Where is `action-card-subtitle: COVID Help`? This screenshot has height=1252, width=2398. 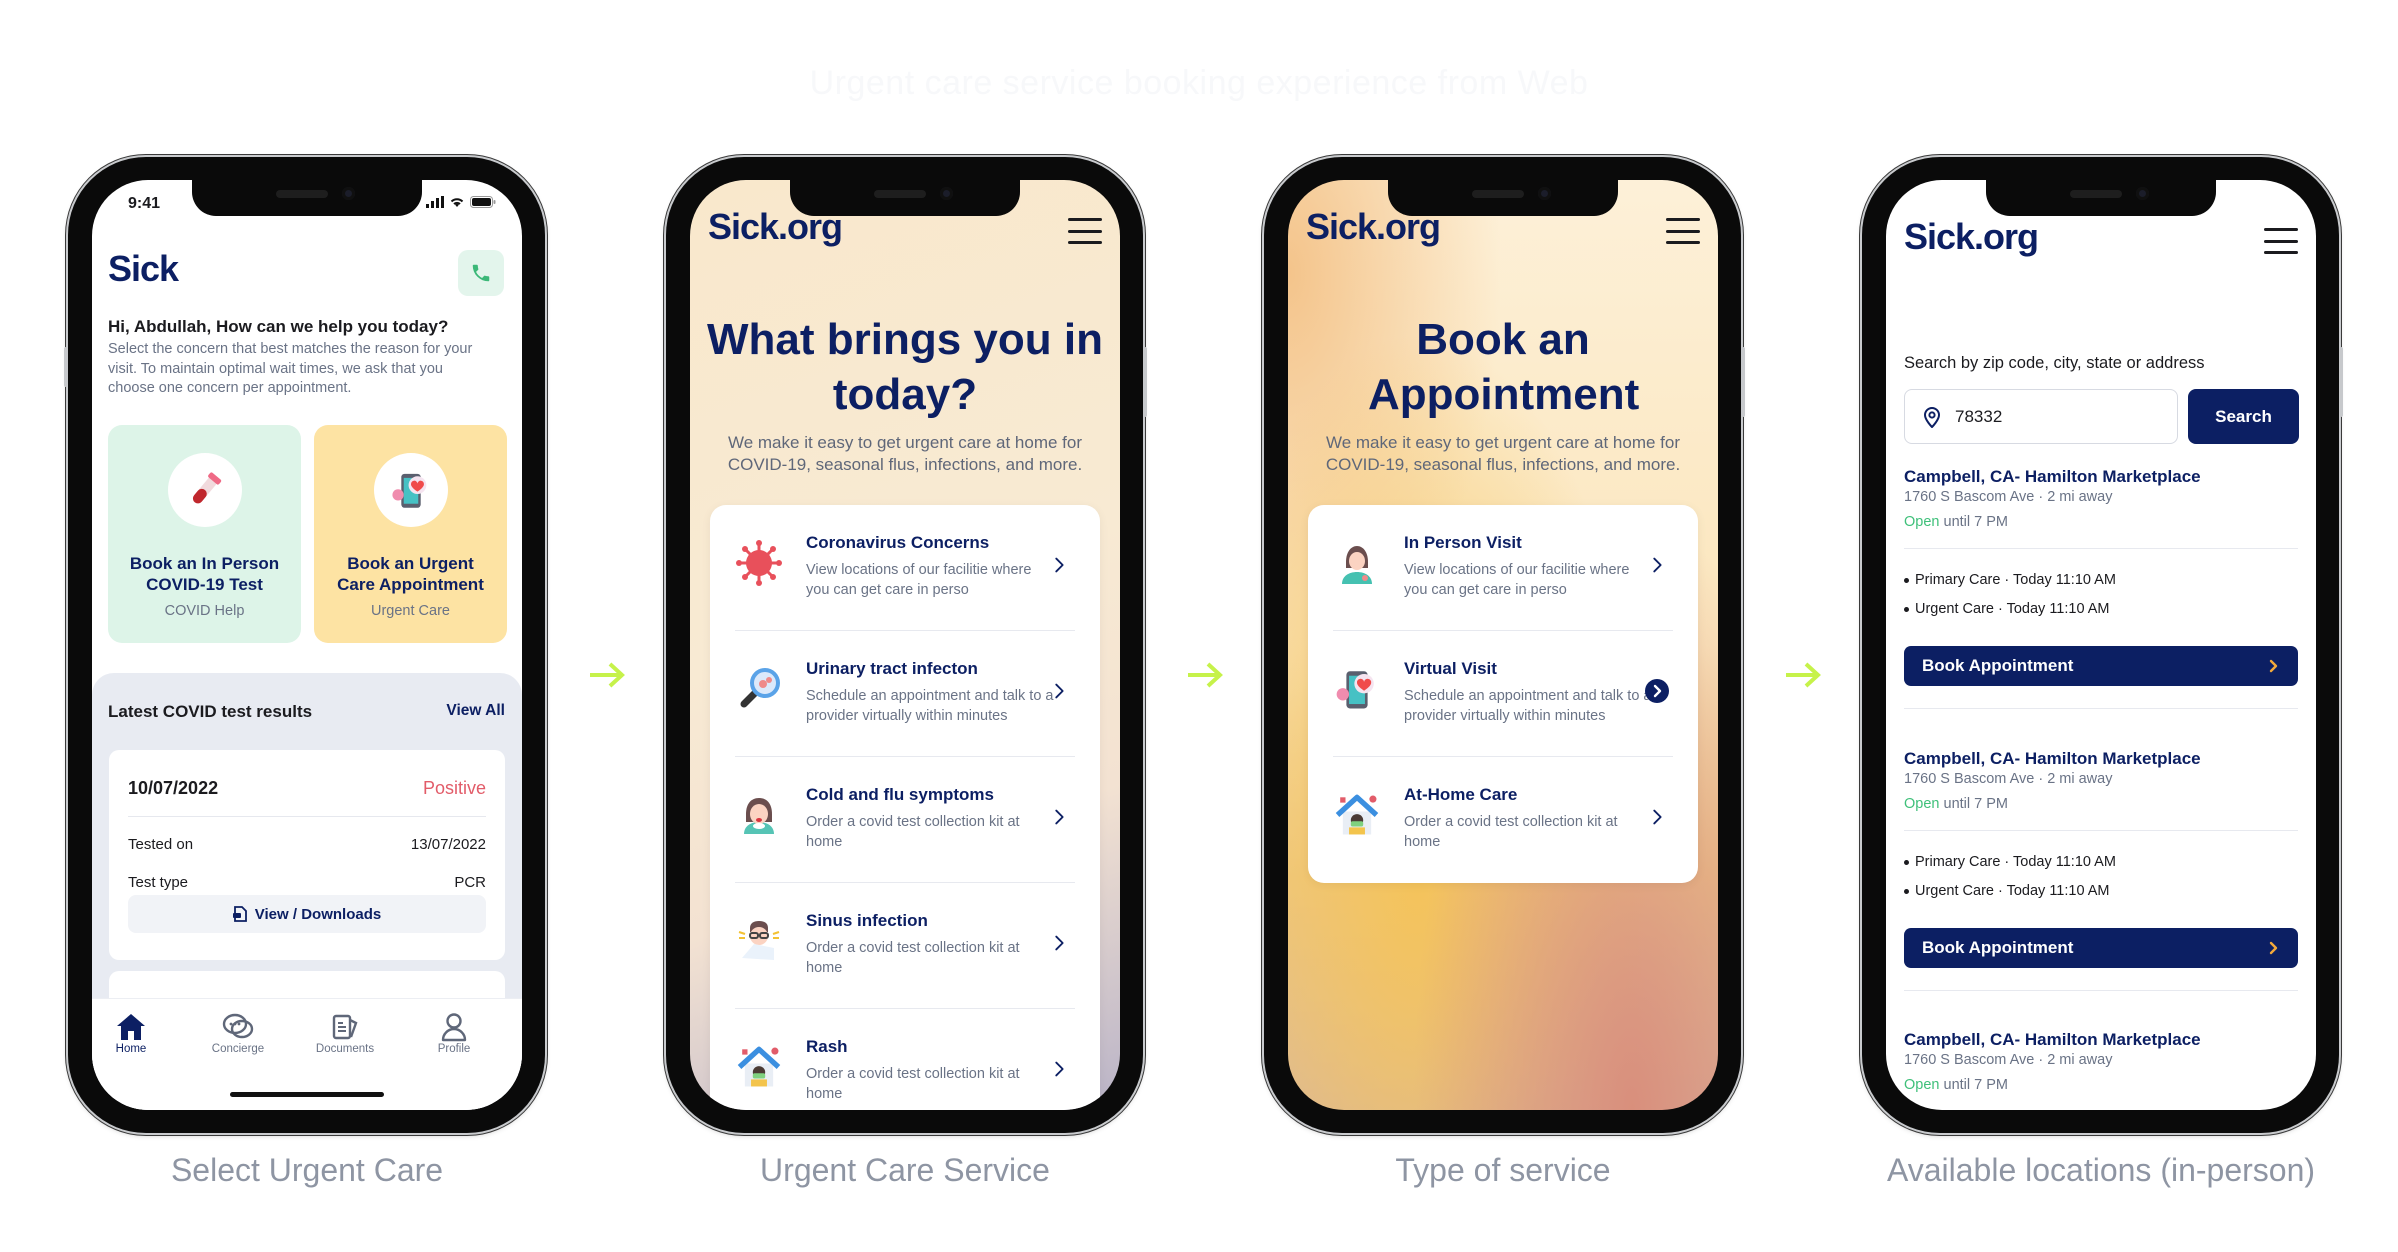 action-card-subtitle: COVID Help is located at coordinates (204, 611).